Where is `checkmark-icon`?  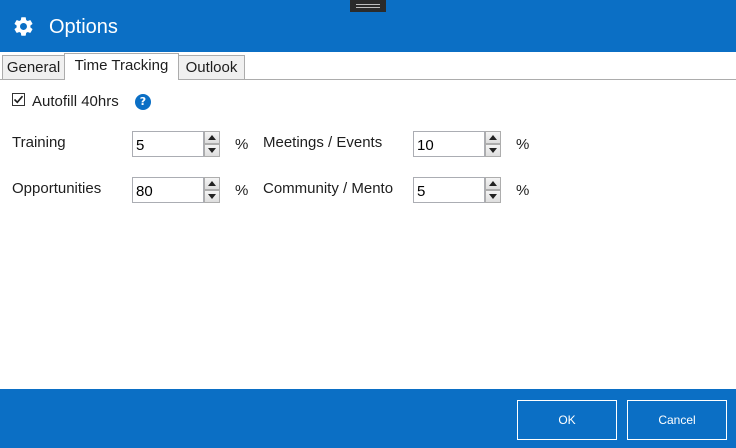 checkmark-icon is located at coordinates (18, 99).